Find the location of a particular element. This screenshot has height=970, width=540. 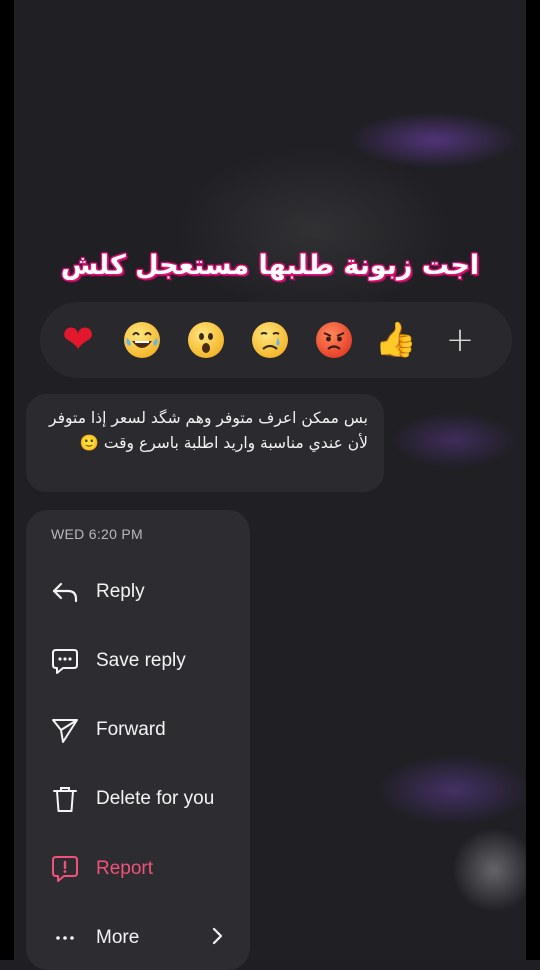

surprised-face-icon is located at coordinates (206, 340).